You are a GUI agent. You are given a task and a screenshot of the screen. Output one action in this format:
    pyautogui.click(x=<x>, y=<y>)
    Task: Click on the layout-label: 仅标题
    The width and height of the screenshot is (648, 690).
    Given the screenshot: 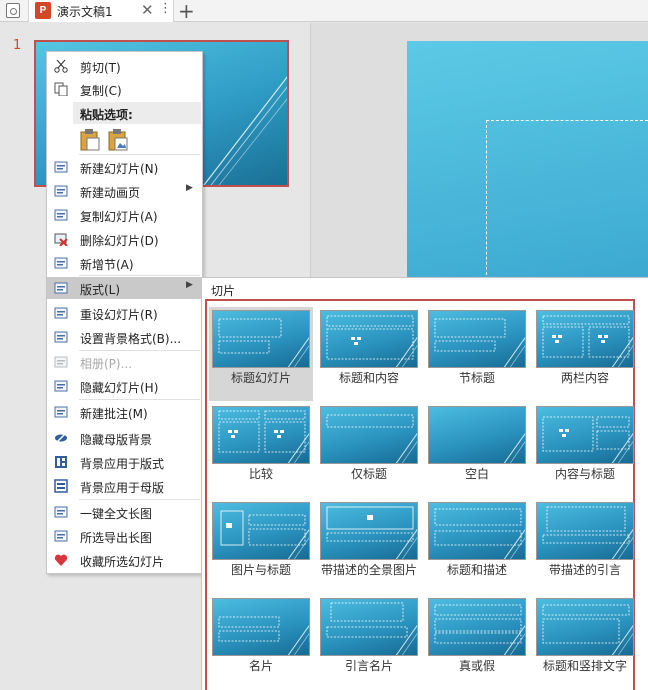 What is the action you would take?
    pyautogui.click(x=368, y=474)
    